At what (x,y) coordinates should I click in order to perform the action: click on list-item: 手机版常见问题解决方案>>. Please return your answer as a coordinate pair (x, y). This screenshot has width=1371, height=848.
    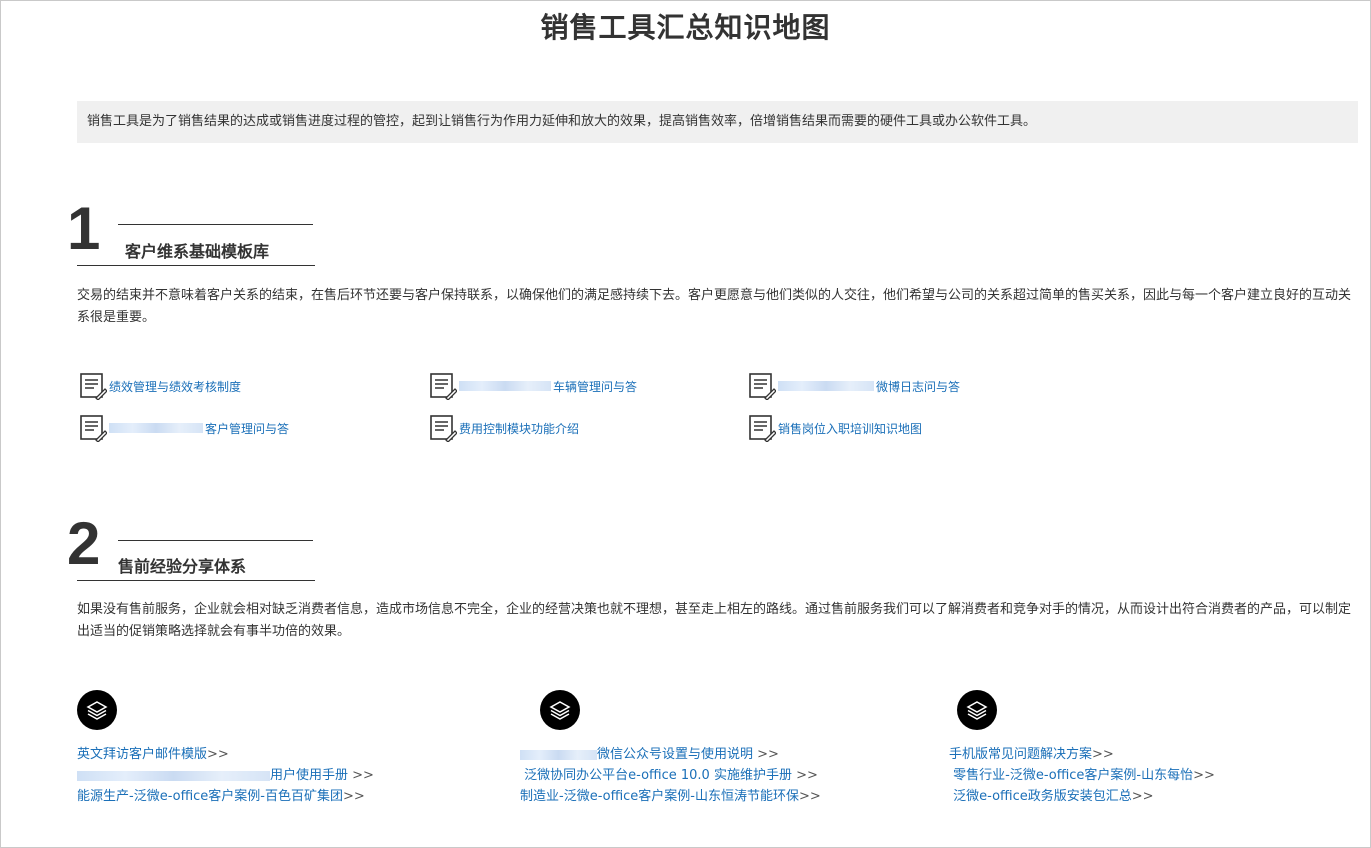
    Looking at the image, I should click on (1082, 754).